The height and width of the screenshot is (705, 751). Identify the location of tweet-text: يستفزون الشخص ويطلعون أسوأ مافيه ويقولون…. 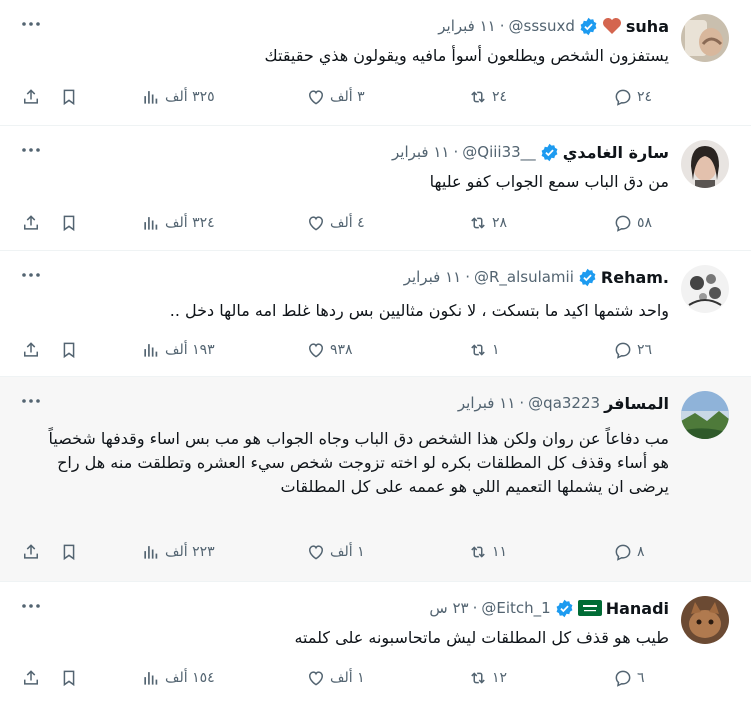
(466, 55).